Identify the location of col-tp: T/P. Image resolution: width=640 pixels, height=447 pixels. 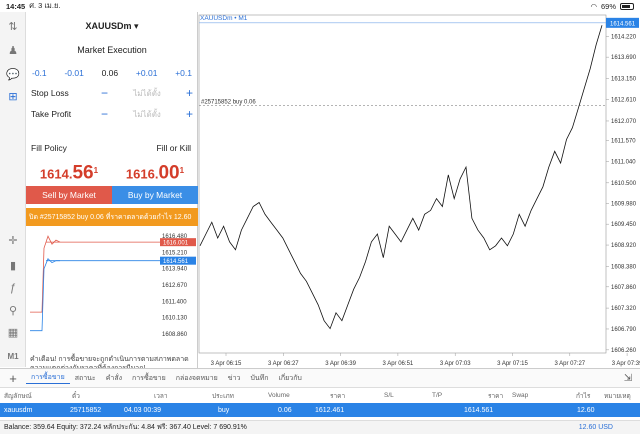
(437, 395).